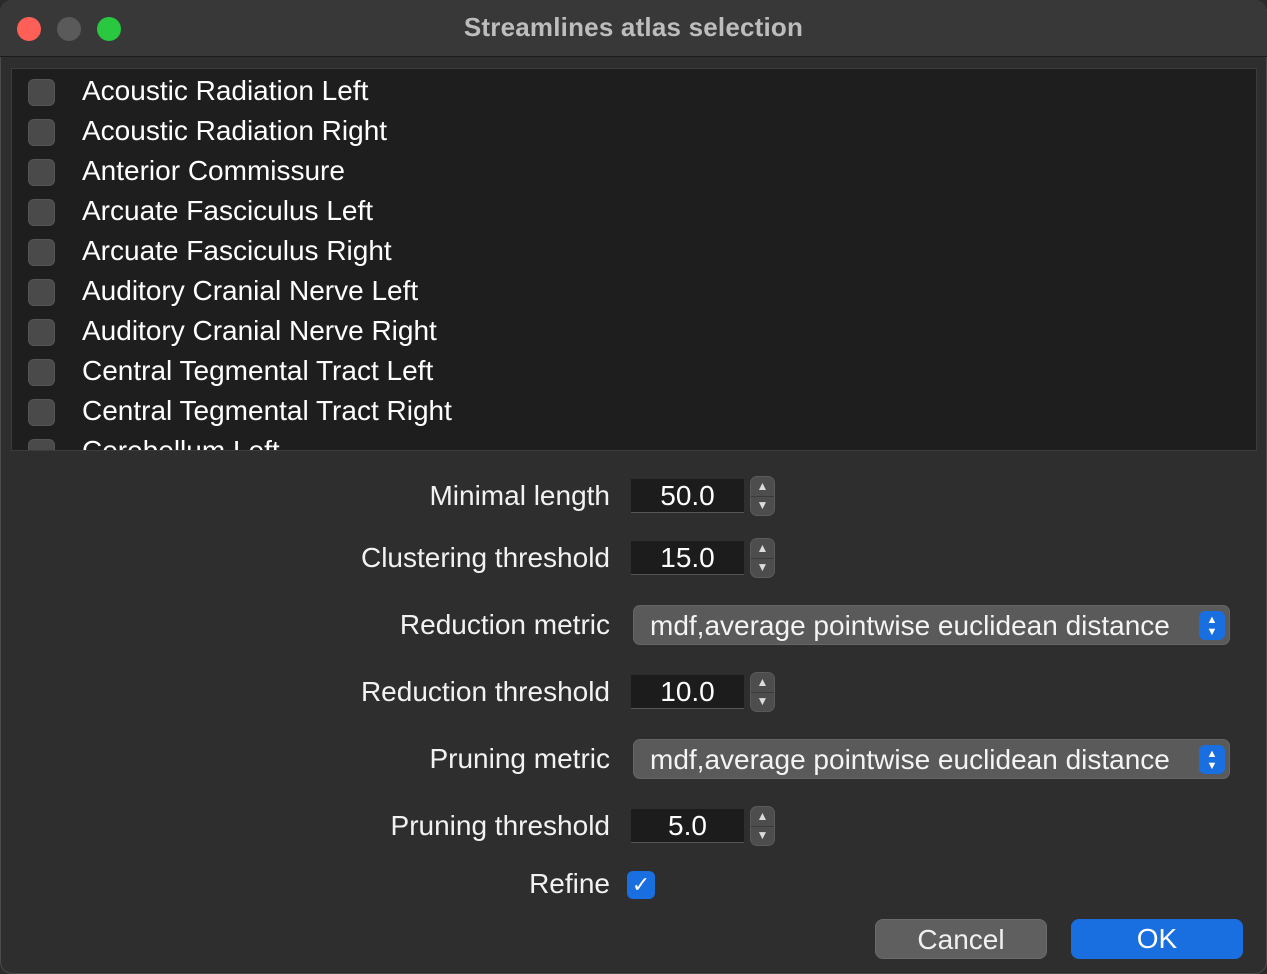 This screenshot has width=1267, height=974. Describe the element at coordinates (237, 250) in the screenshot. I see `list-item-label: Arcuate Fasciculus Right` at that location.